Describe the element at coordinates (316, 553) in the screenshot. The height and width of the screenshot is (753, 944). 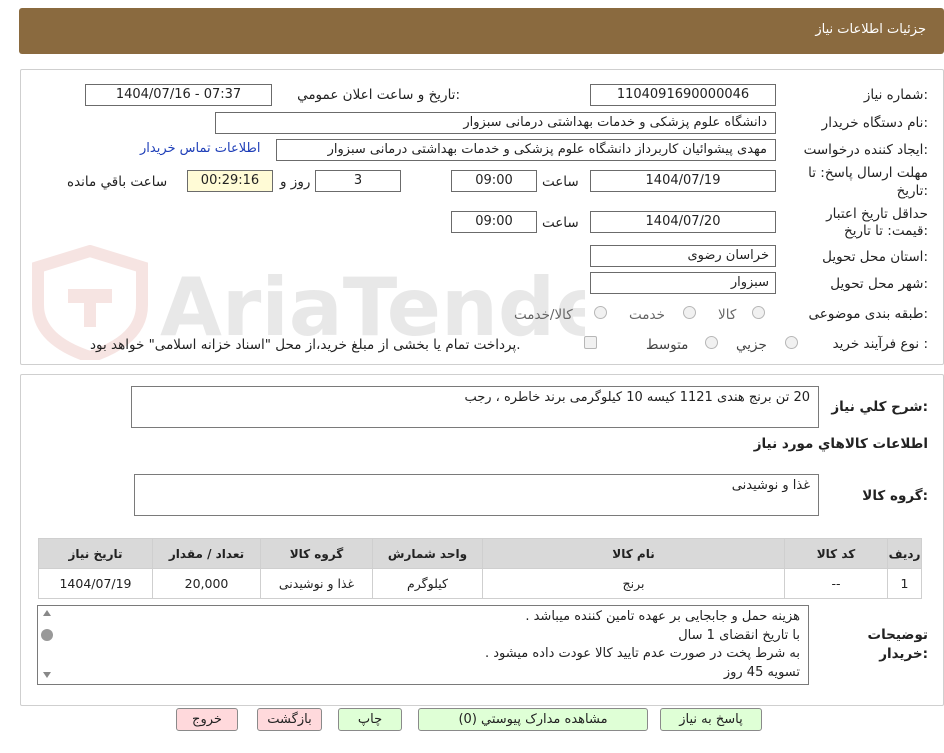
I see `col-goods-group: گروه کالا` at that location.